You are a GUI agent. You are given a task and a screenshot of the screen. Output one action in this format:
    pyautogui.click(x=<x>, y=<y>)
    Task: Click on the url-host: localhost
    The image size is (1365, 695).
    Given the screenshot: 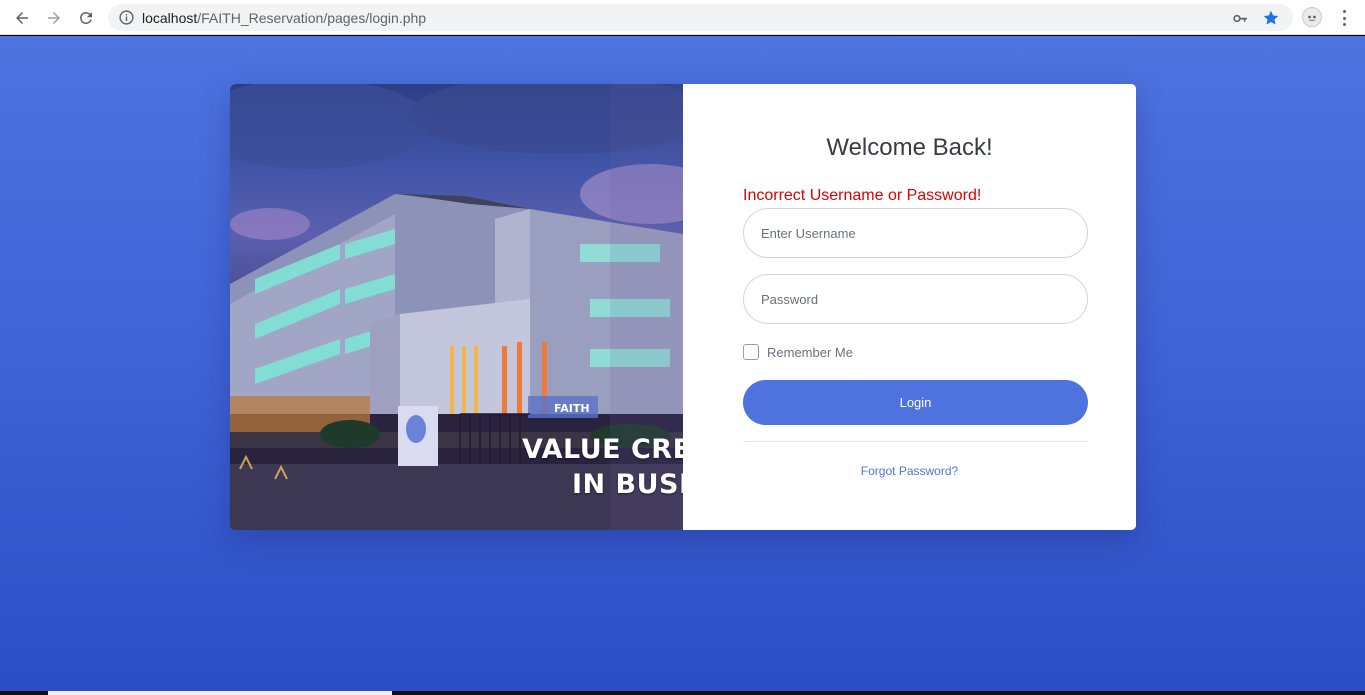 What is the action you would take?
    pyautogui.click(x=170, y=18)
    